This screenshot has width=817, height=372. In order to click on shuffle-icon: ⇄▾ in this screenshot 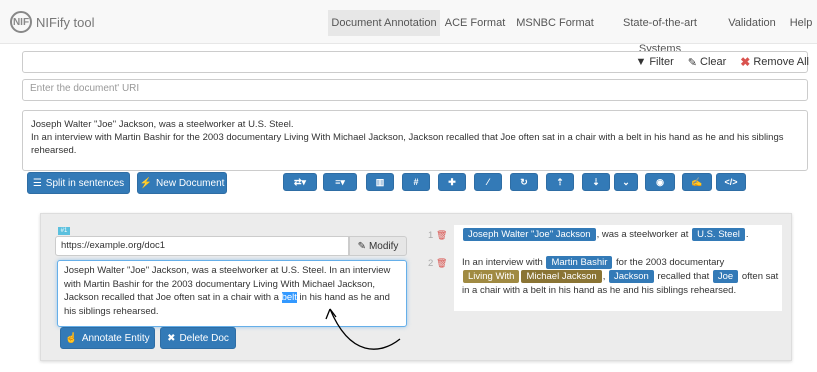, I will do `click(300, 182)`.